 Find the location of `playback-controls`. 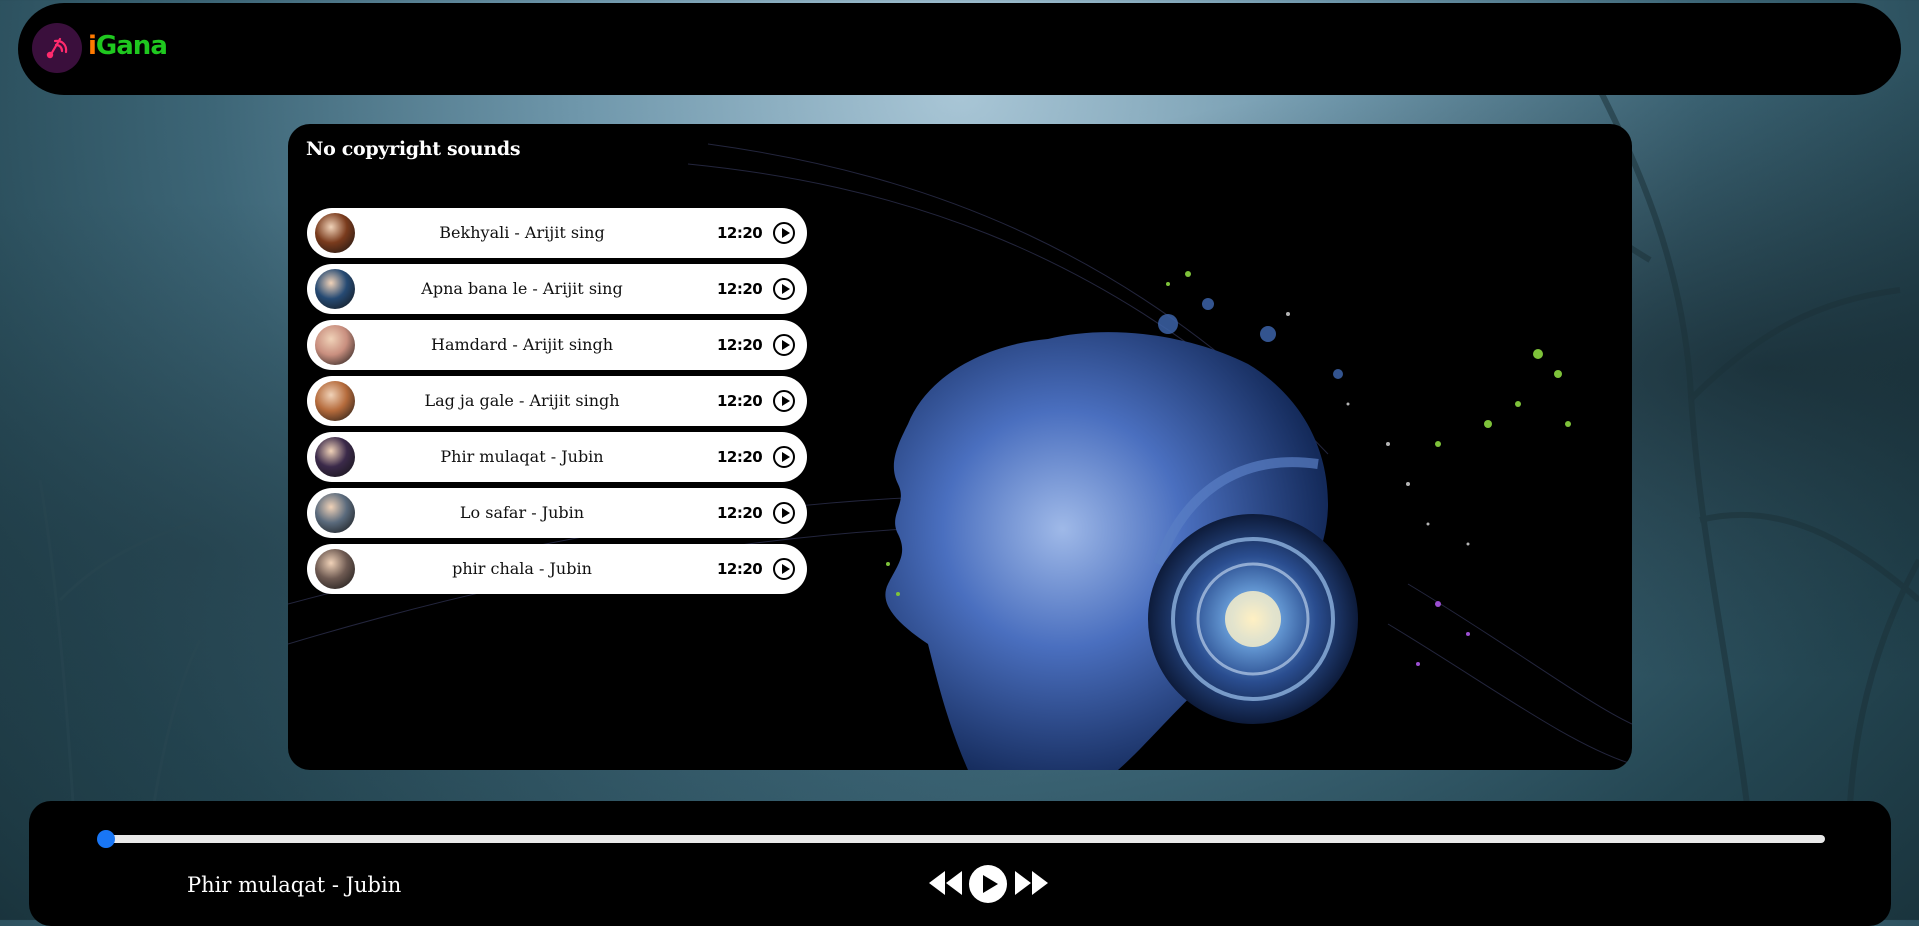

playback-controls is located at coordinates (973, 886).